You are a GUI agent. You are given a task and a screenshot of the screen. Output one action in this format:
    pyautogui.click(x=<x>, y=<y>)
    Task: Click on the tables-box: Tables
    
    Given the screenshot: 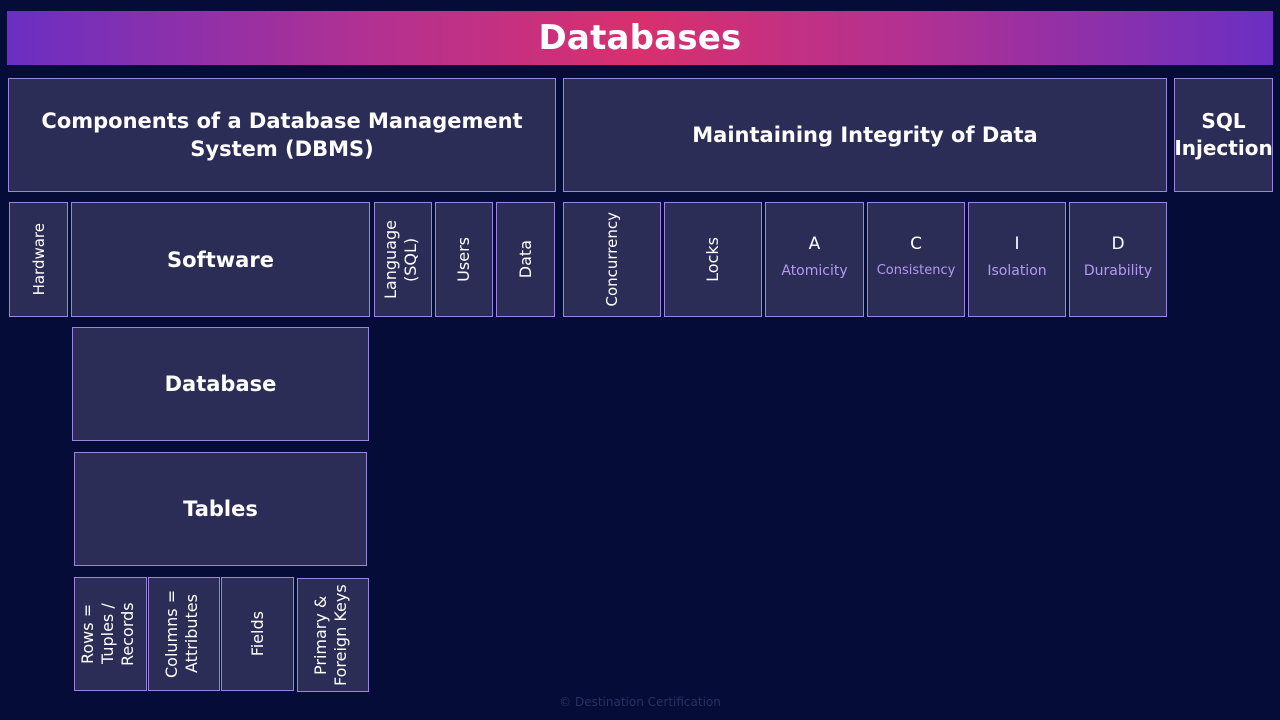 What is the action you would take?
    pyautogui.click(x=220, y=509)
    